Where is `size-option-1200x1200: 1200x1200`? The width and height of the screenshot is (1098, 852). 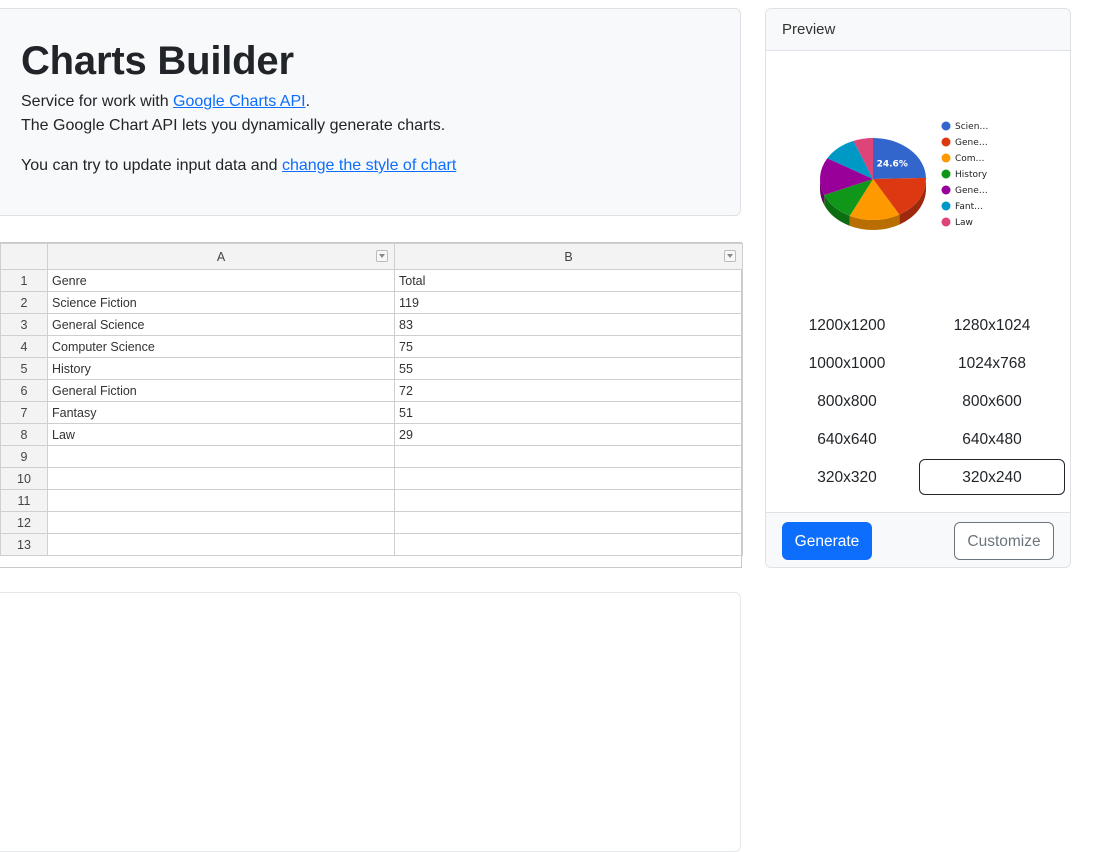 size-option-1200x1200: 1200x1200 is located at coordinates (847, 325).